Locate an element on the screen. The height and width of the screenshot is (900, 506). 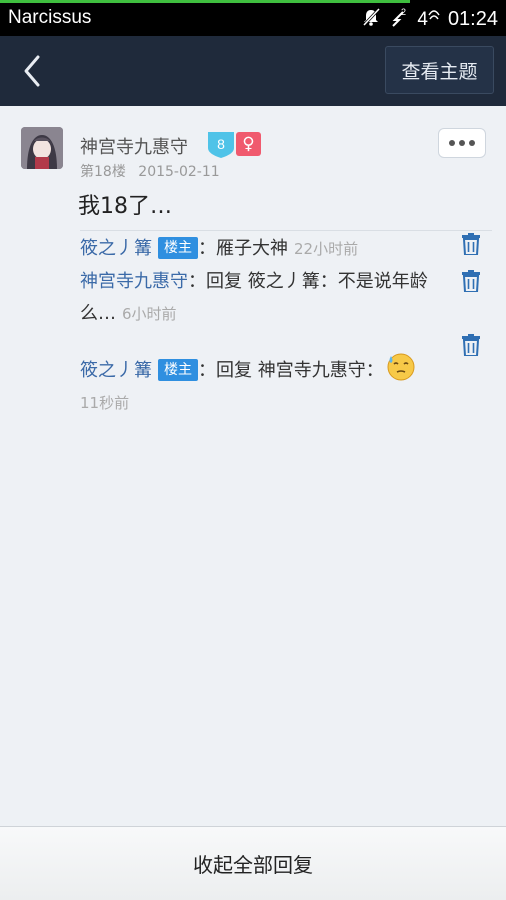
level-number: 8 is located at coordinates (221, 144).